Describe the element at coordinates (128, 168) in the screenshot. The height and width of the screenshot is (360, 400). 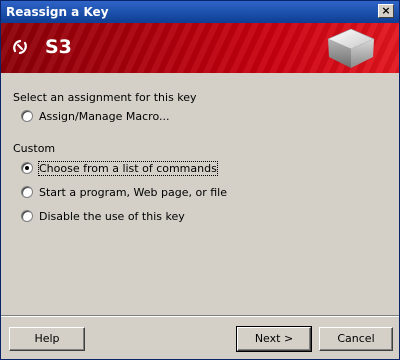
I see `radio-label: Choose from a list of commands` at that location.